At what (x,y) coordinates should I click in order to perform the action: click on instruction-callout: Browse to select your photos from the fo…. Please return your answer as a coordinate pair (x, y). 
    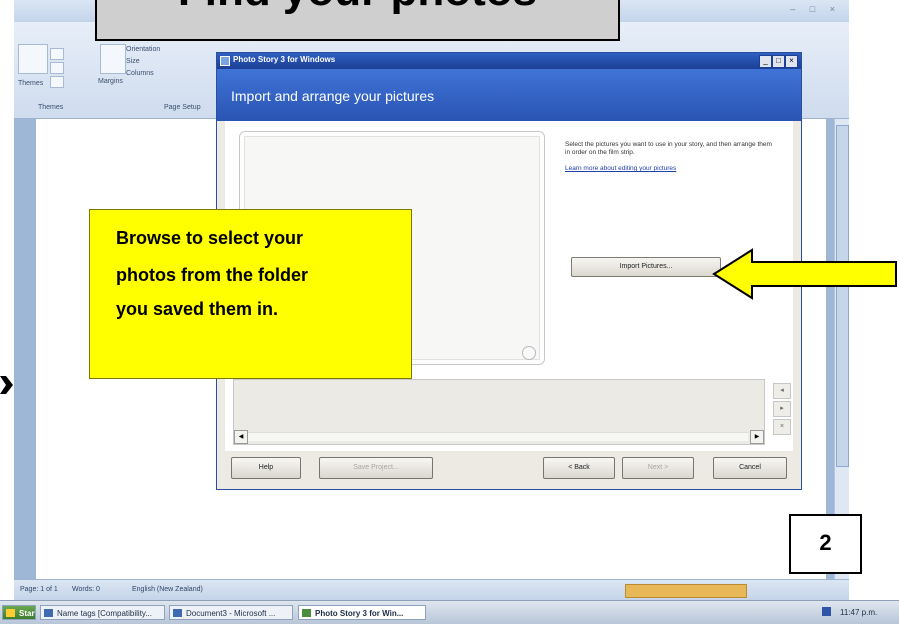
    Looking at the image, I should click on (250, 294).